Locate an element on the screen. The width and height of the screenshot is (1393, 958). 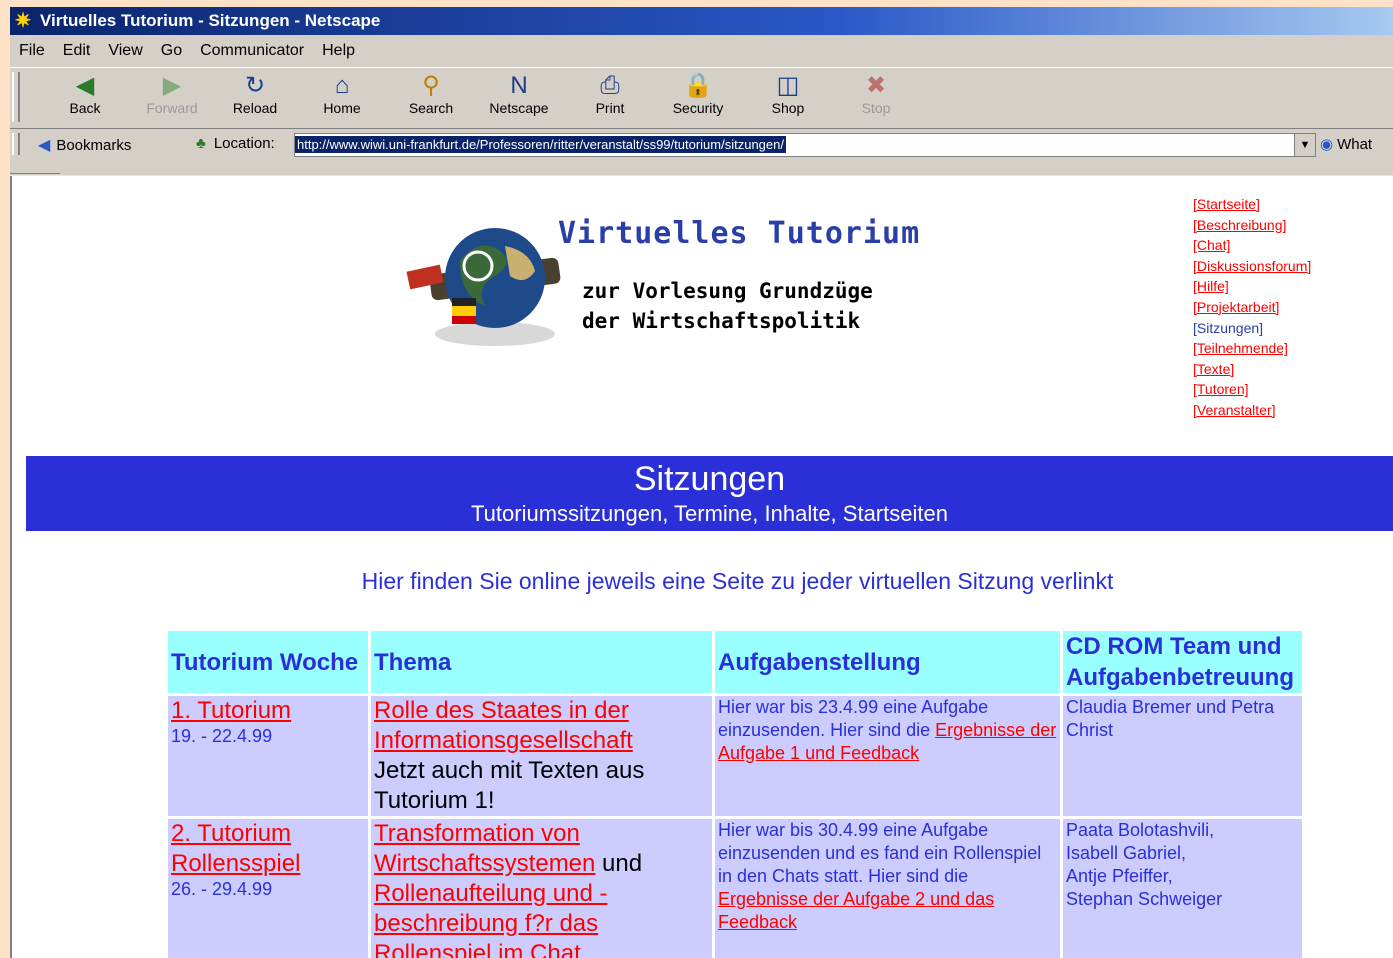
netscape-button: N Netscape is located at coordinates (519, 94).